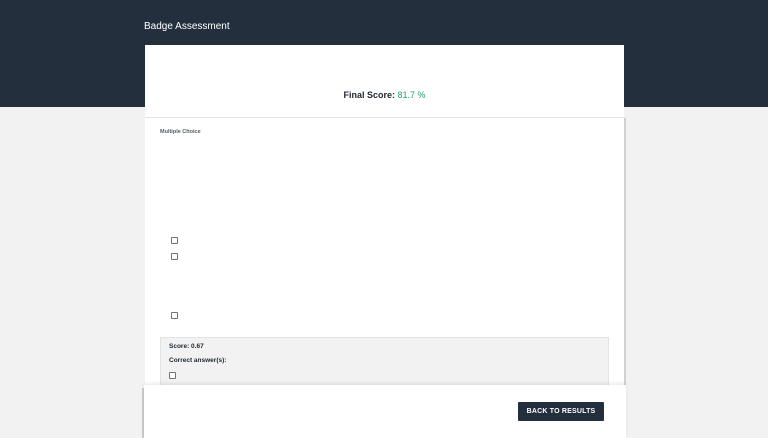 Image resolution: width=768 pixels, height=438 pixels. What do you see at coordinates (187, 26) in the screenshot?
I see `app-title: Badge Assessment` at bounding box center [187, 26].